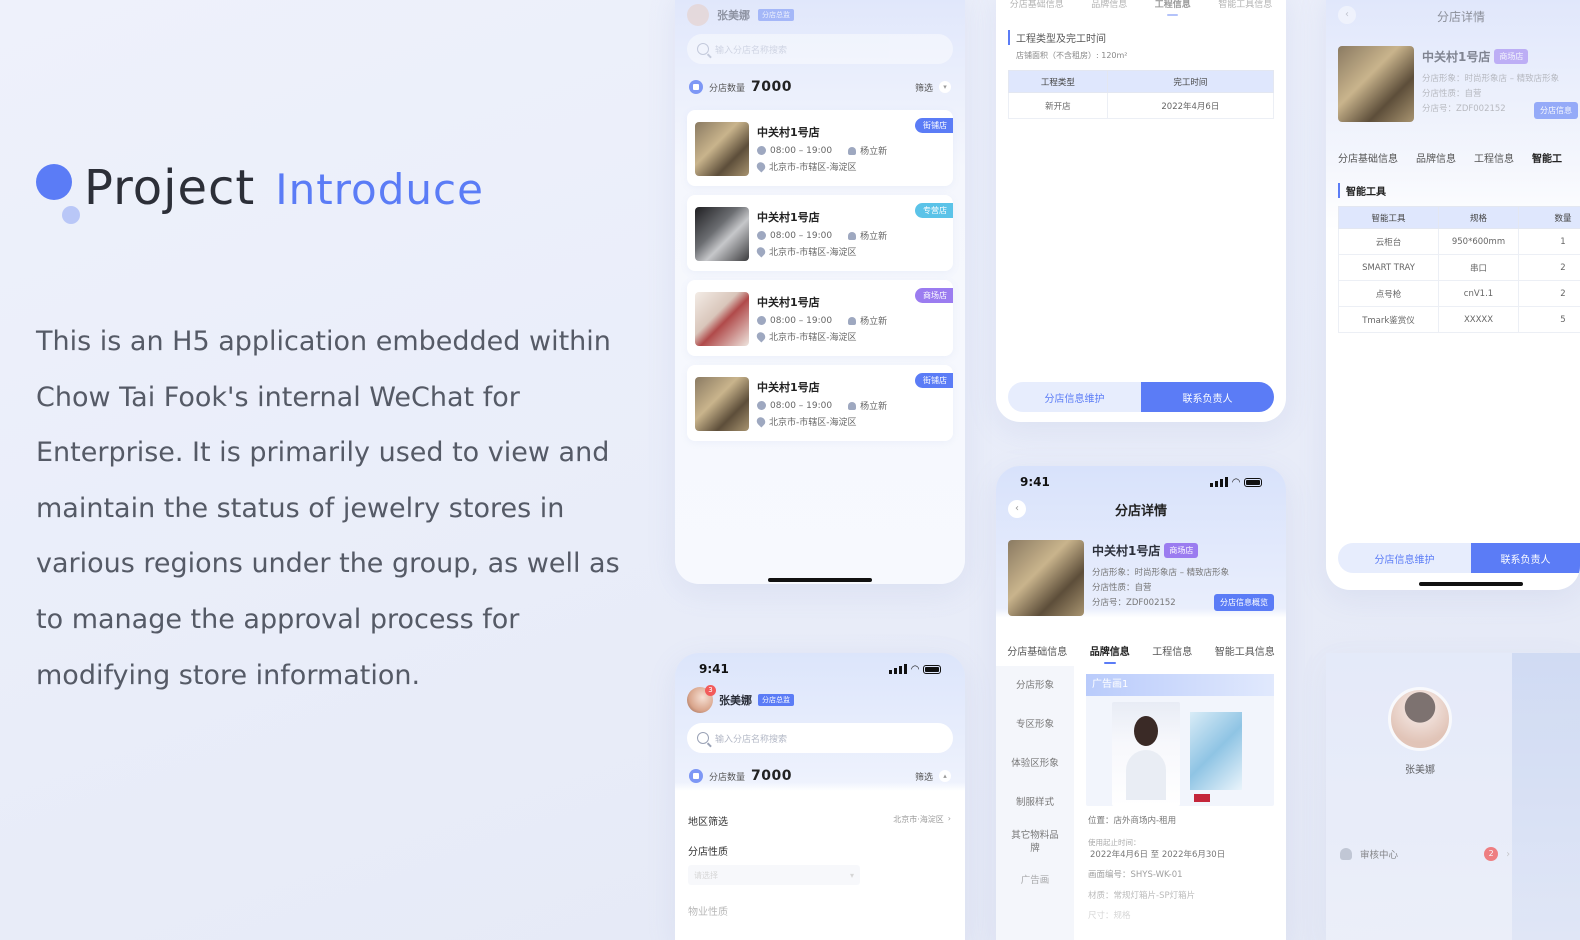 The height and width of the screenshot is (940, 1580). I want to click on store-heading: 中关村1号店 商场店, so click(1145, 550).